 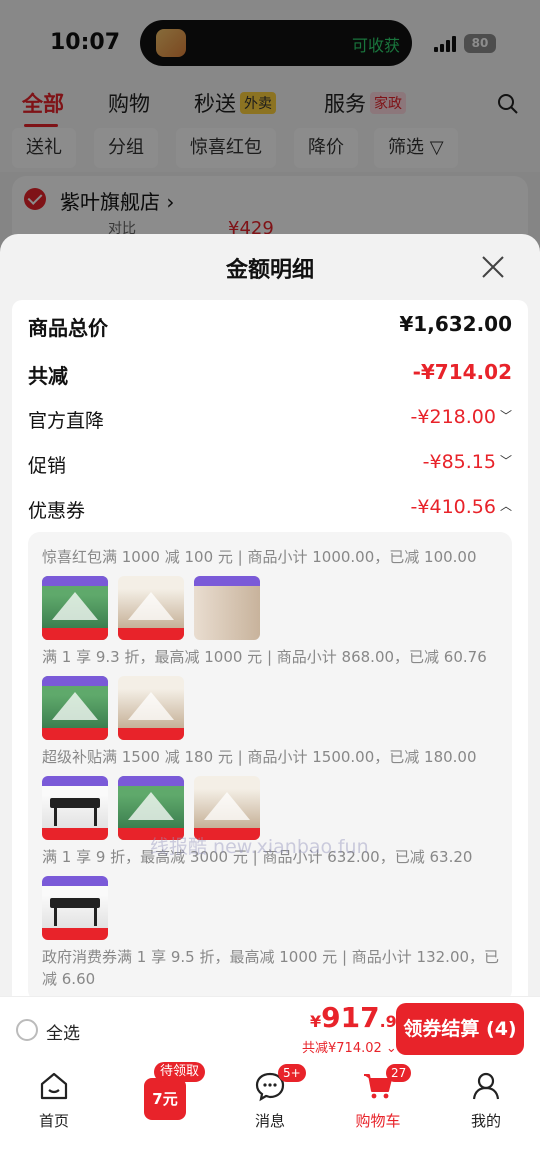 What do you see at coordinates (292, 1073) in the screenshot?
I see `message-badge: 5+` at bounding box center [292, 1073].